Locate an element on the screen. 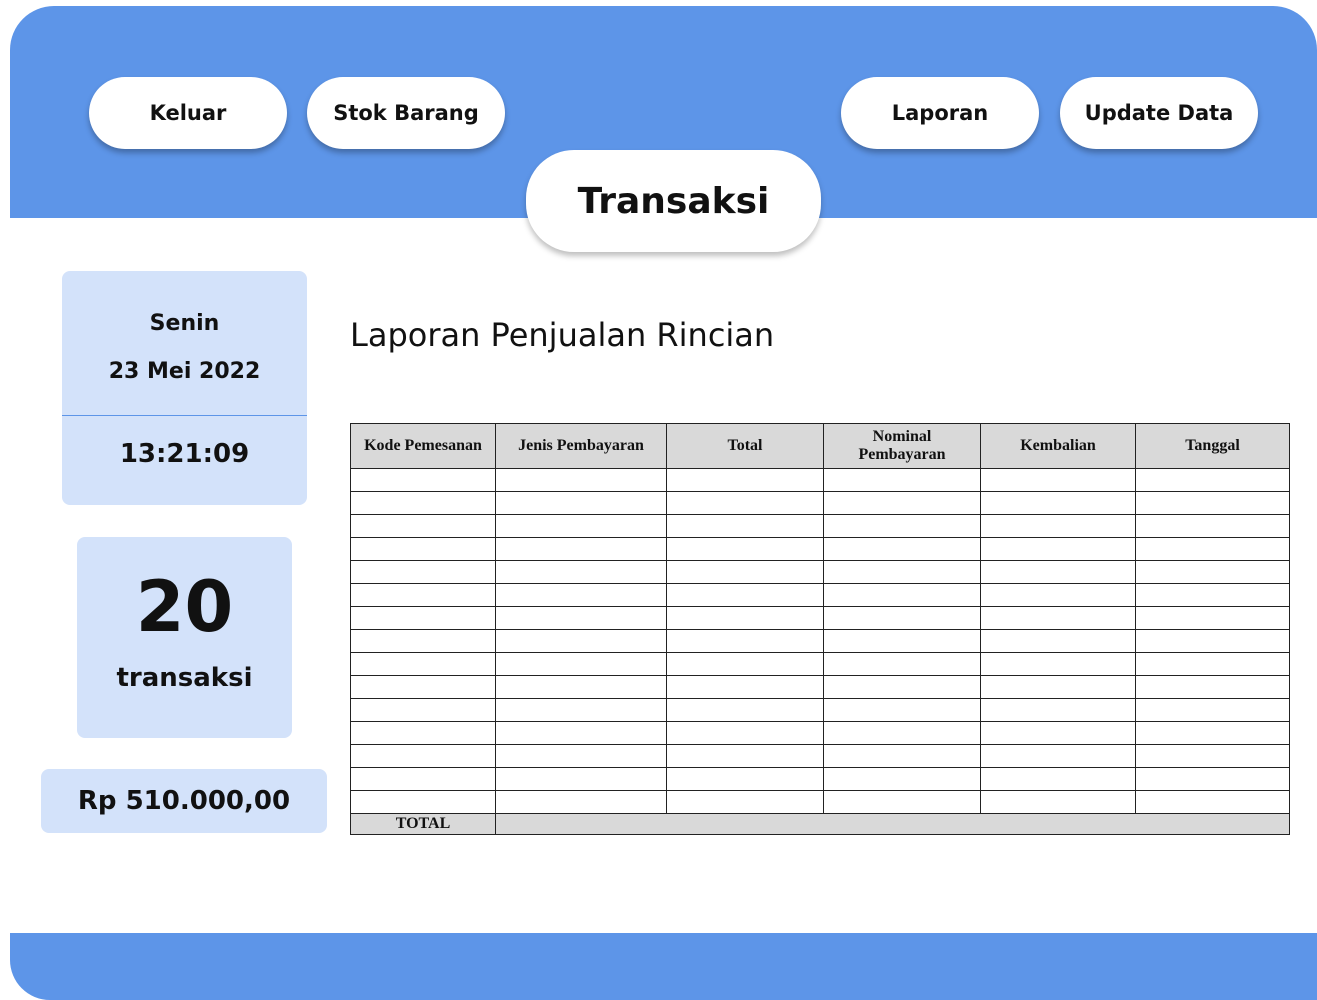 Image resolution: width=1317 pixels, height=1000 pixels. laporan-button: Laporan is located at coordinates (940, 113).